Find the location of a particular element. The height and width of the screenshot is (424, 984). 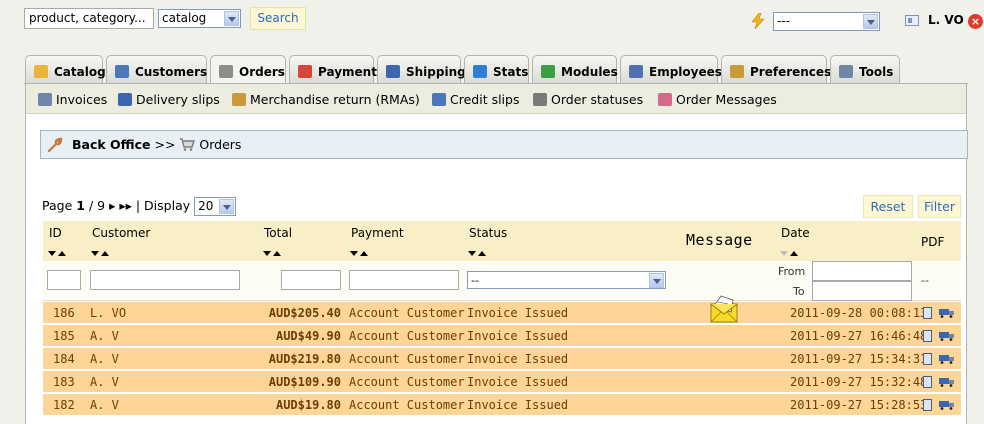

cell-id: 182 is located at coordinates (64, 405).